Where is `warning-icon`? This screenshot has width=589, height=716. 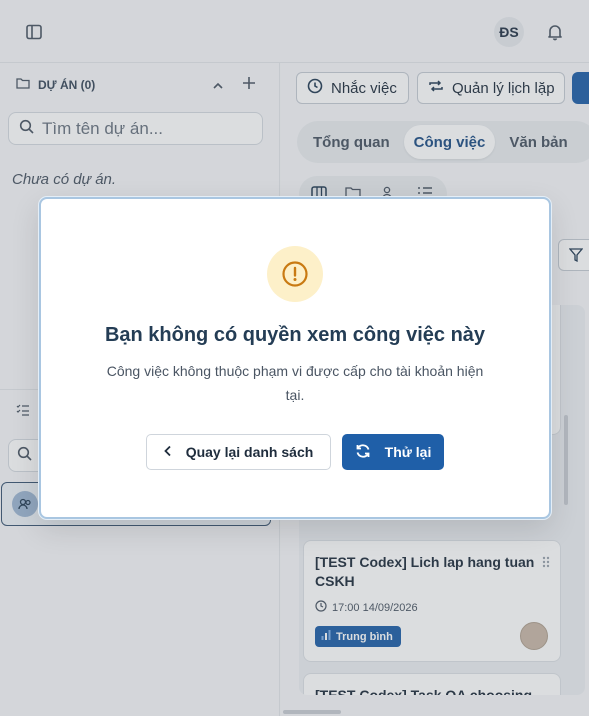 warning-icon is located at coordinates (295, 274).